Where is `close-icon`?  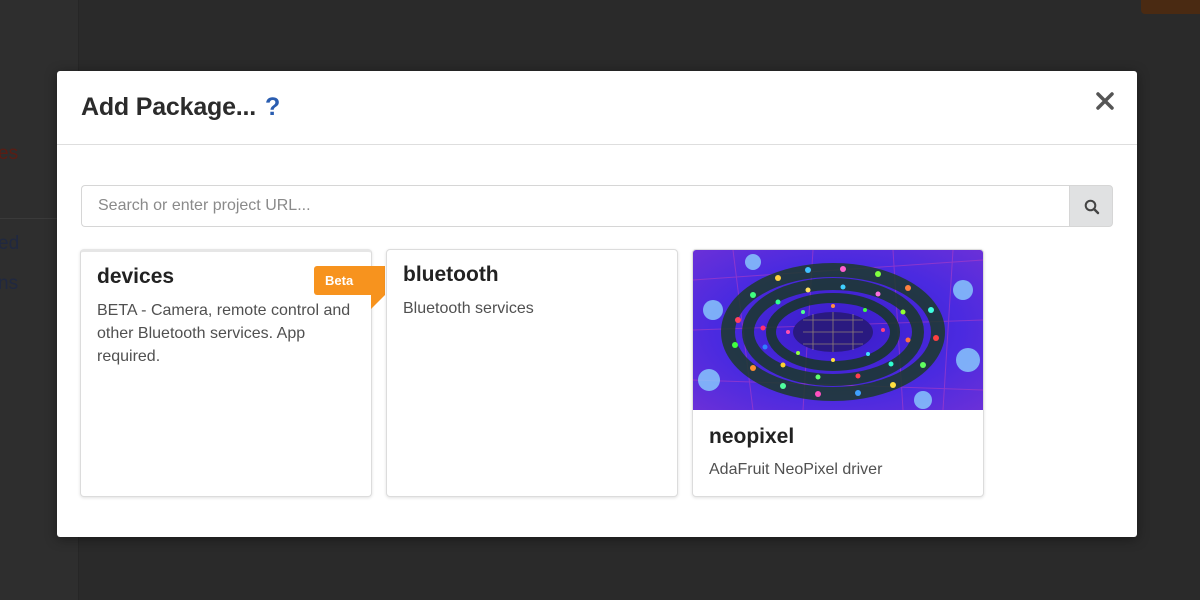 close-icon is located at coordinates (1105, 101).